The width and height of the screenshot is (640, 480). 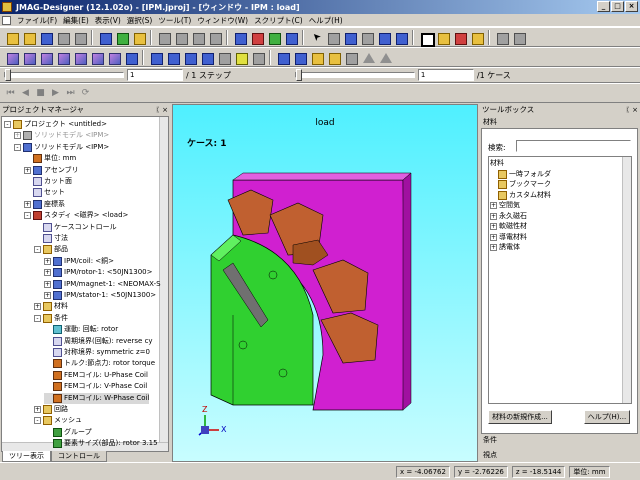 What do you see at coordinates (400, 37) in the screenshot?
I see `rotate-icon` at bounding box center [400, 37].